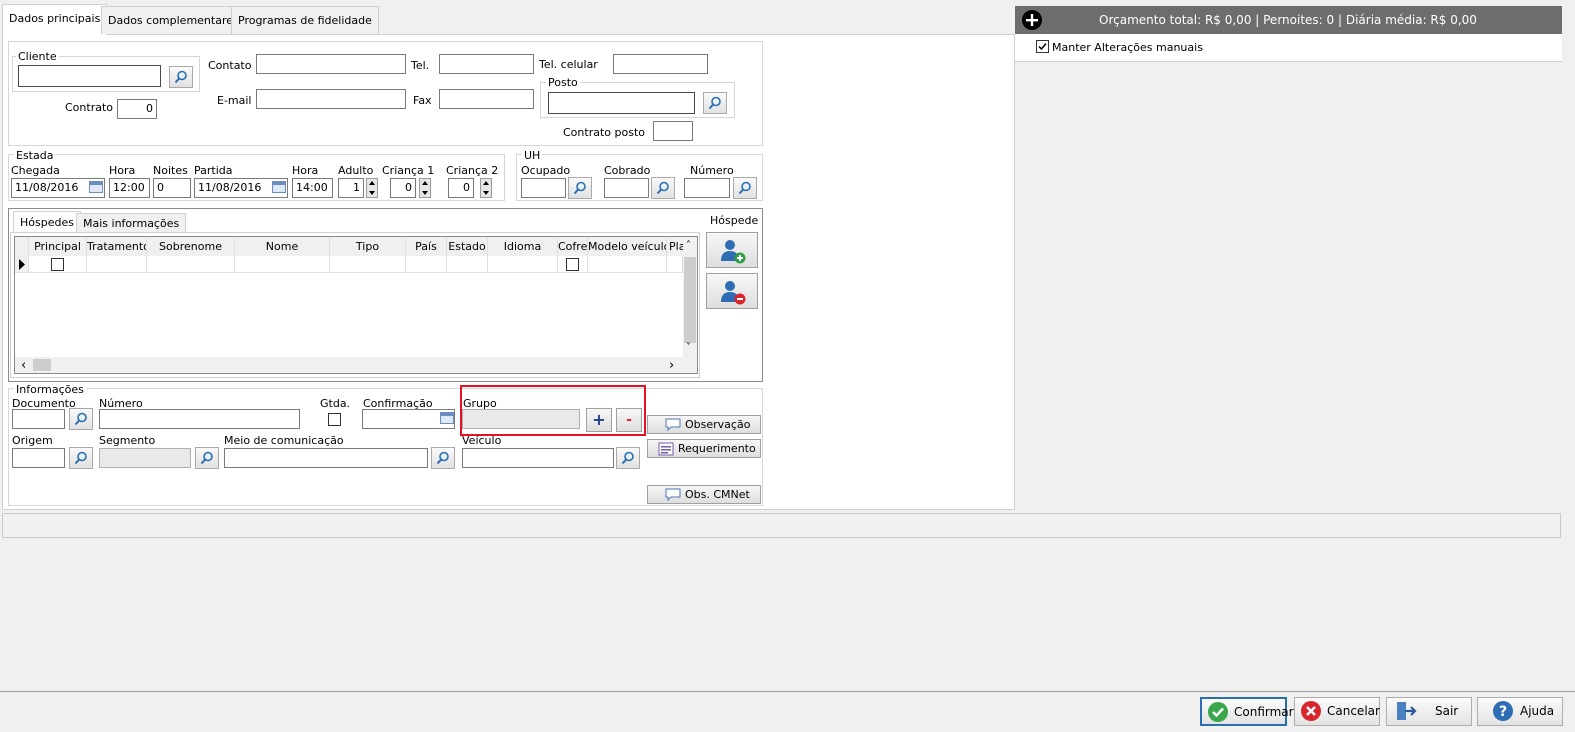 The width and height of the screenshot is (1575, 732). What do you see at coordinates (426, 264) in the screenshot?
I see `cell-pais` at bounding box center [426, 264].